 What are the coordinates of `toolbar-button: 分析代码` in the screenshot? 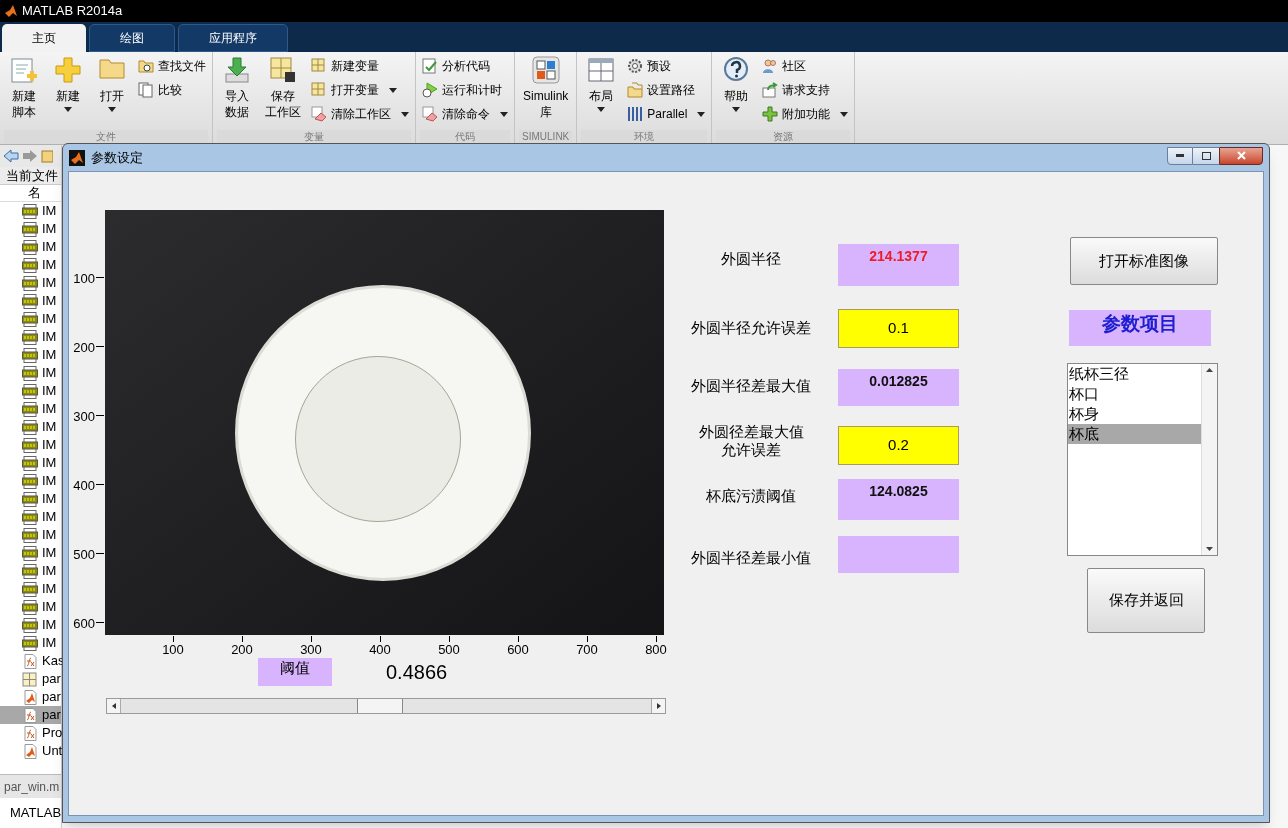 It's located at (466, 66).